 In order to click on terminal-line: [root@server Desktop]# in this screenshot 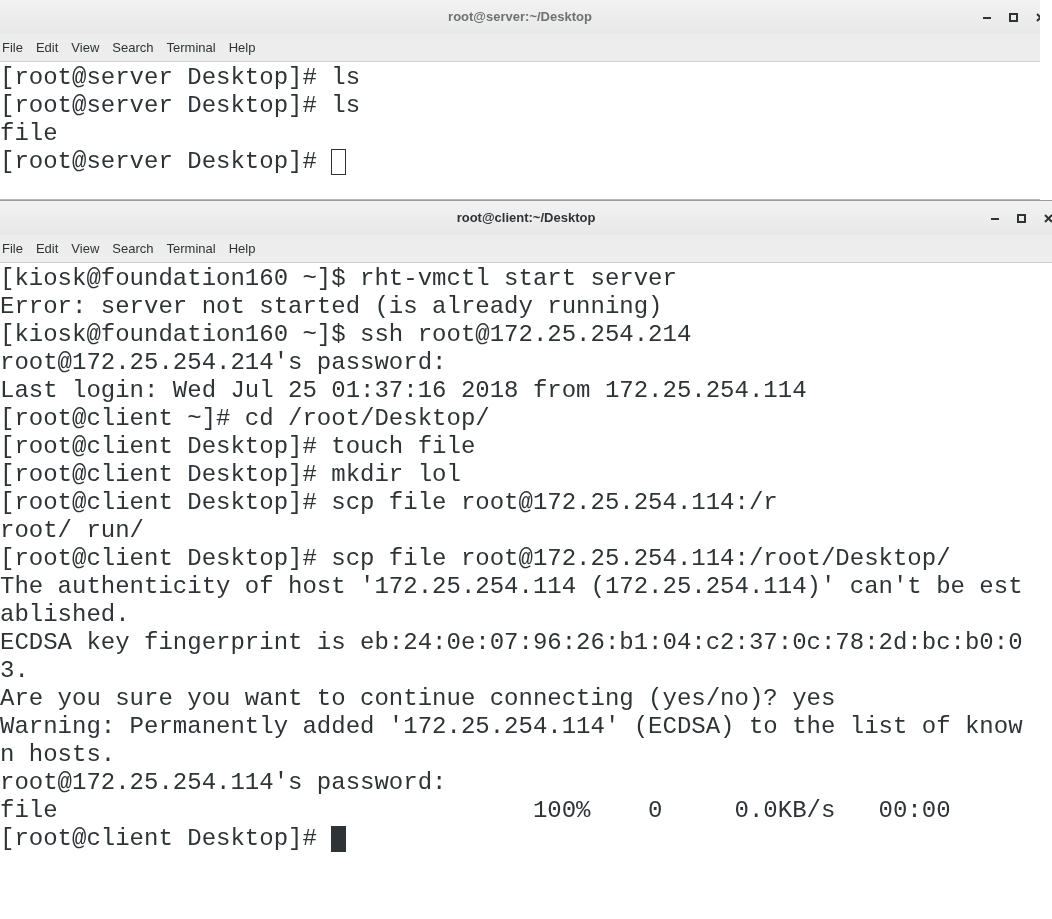, I will do `click(159, 162)`.